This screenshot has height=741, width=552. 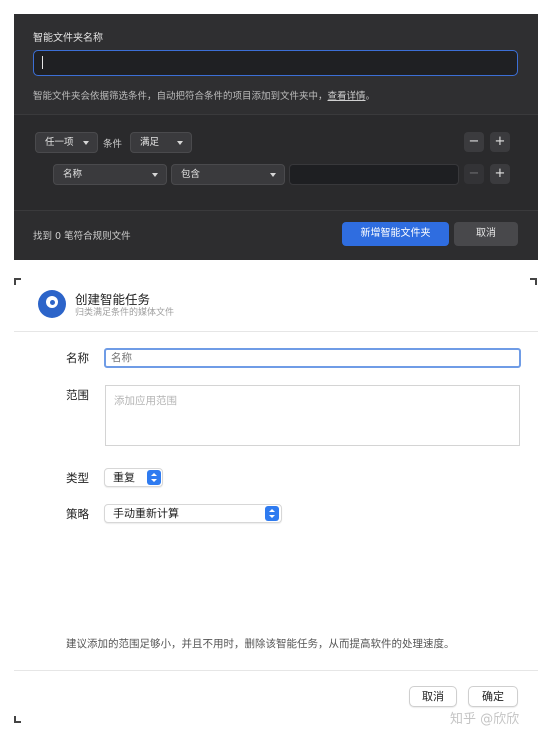 I want to click on app-logo-icon, so click(x=52, y=304).